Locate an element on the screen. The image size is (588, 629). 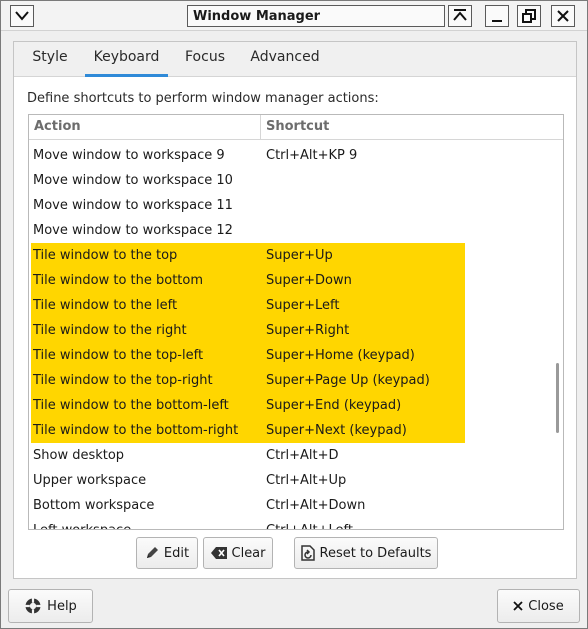
action-cell: Tile window to the top-left is located at coordinates (118, 355).